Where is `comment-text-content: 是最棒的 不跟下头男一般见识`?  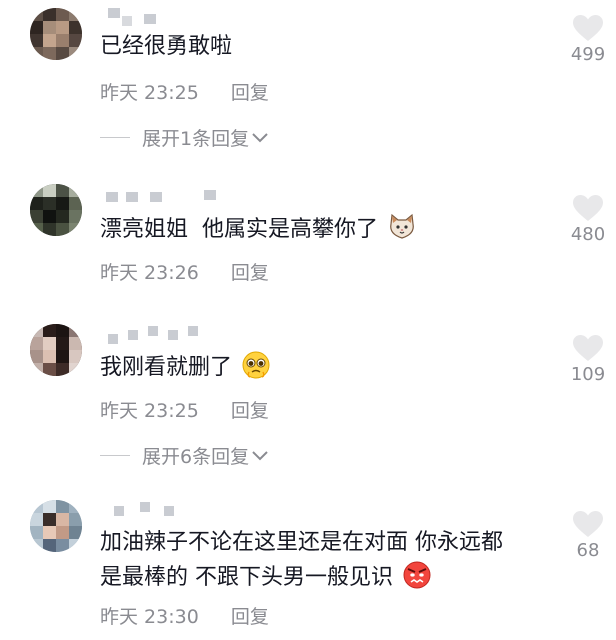
comment-text-content: 是最棒的 不跟下头男一般见识 is located at coordinates (246, 577).